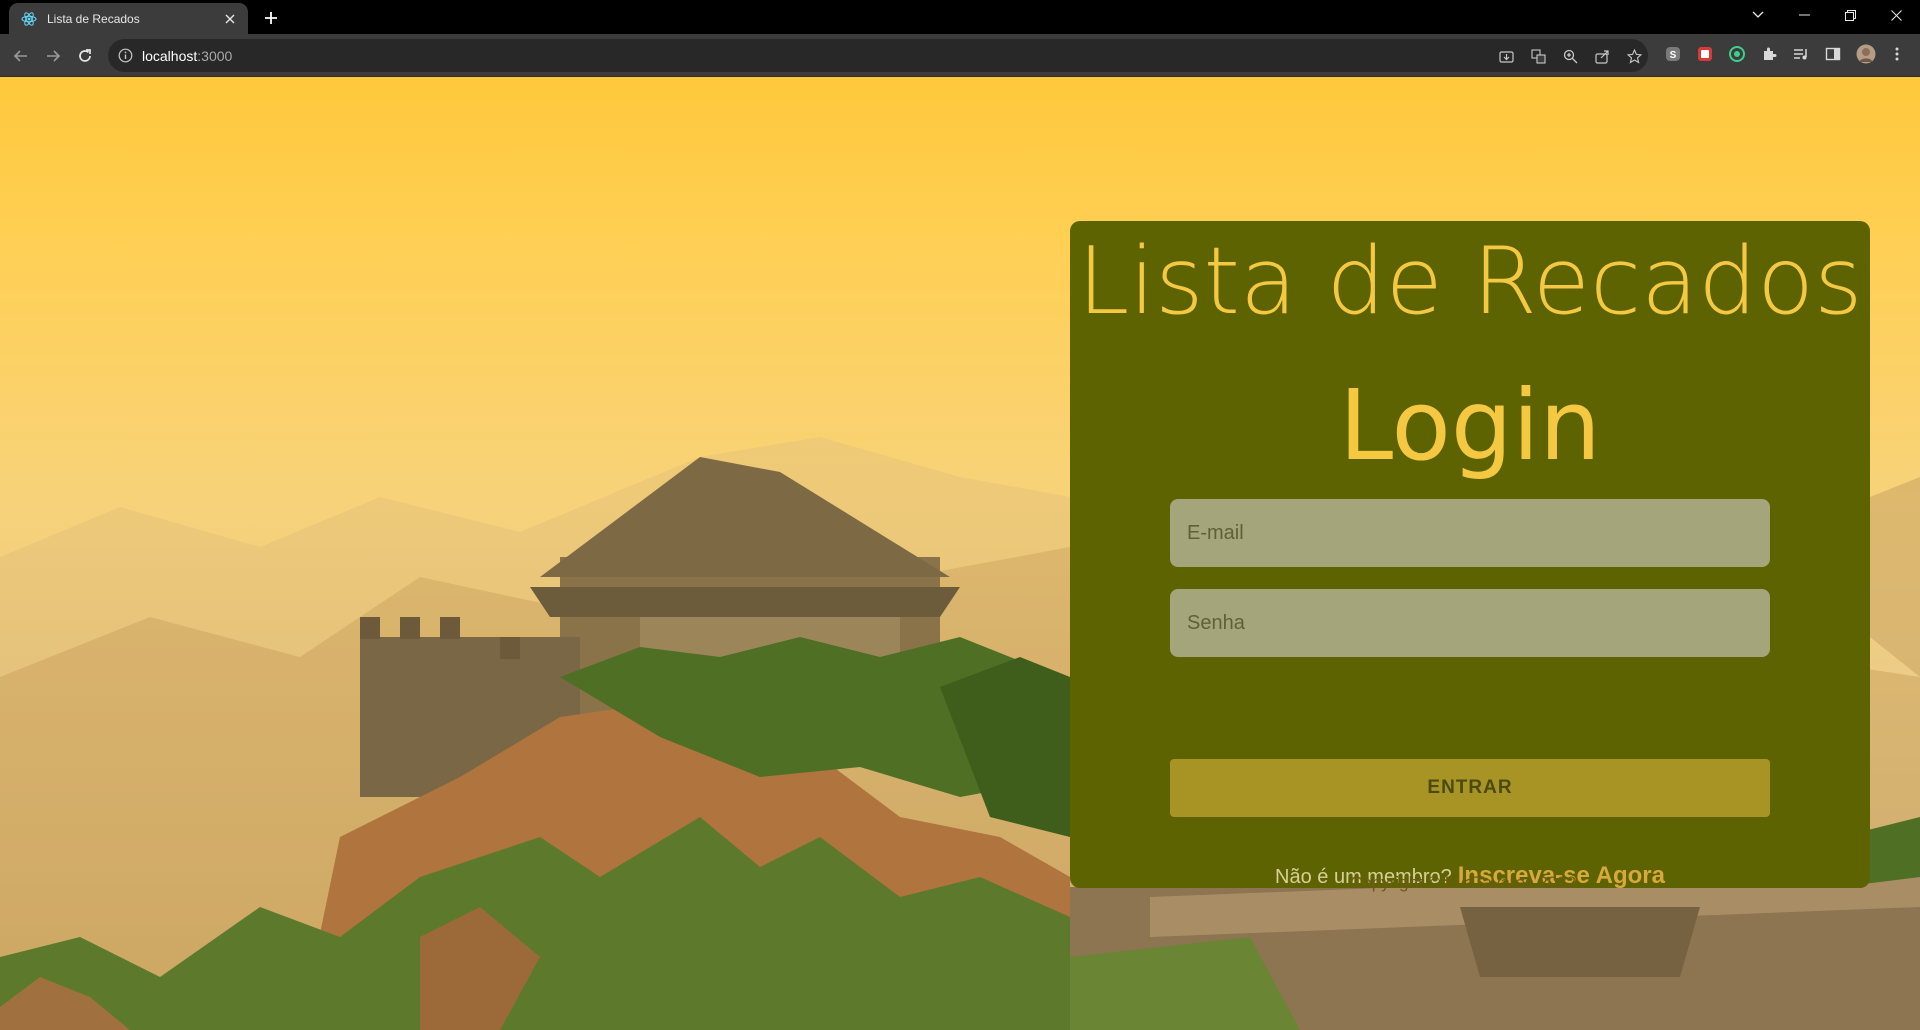 This screenshot has height=1030, width=1920. I want to click on zoom-icon, so click(1570, 56).